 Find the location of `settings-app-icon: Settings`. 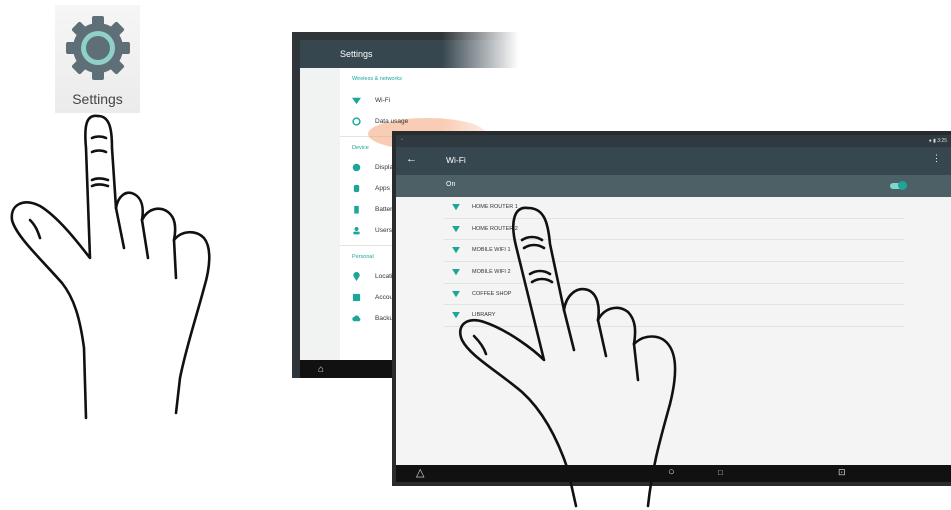

settings-app-icon: Settings is located at coordinates (97, 59).